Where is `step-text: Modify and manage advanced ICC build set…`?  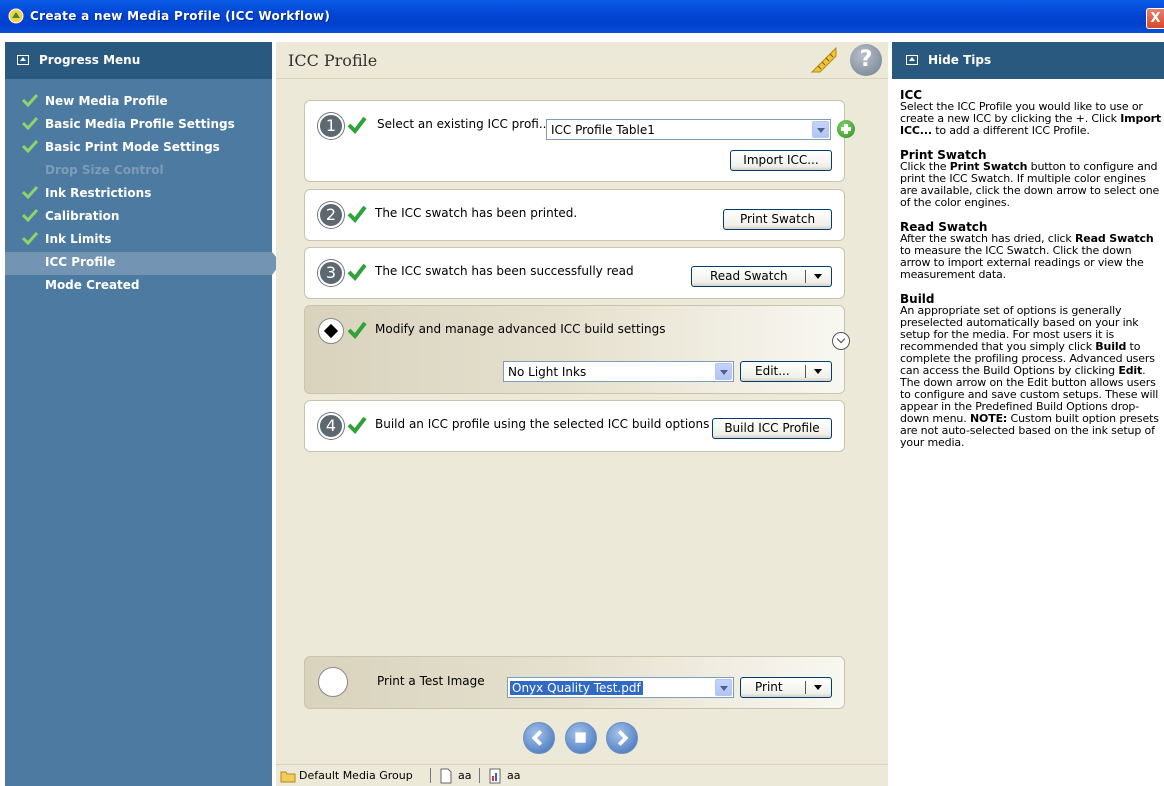
step-text: Modify and manage advanced ICC build set… is located at coordinates (520, 329).